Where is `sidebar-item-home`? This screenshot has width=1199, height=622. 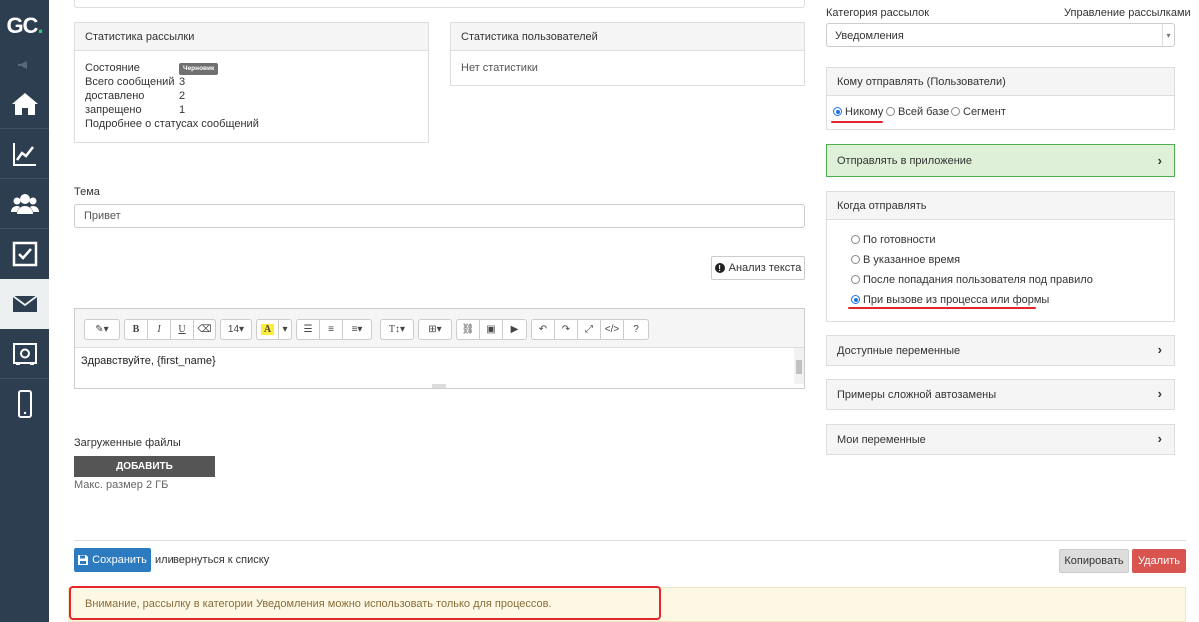
sidebar-item-home is located at coordinates (24, 104).